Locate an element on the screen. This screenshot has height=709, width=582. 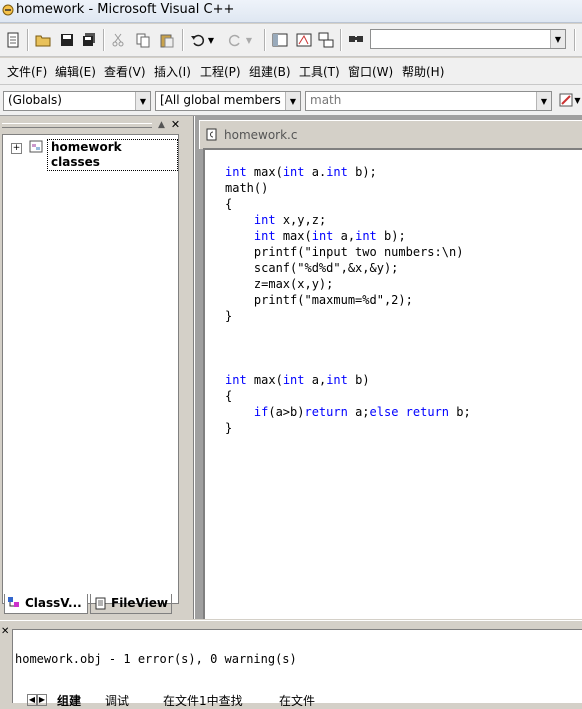
find-combo: ▼ is located at coordinates (468, 39).